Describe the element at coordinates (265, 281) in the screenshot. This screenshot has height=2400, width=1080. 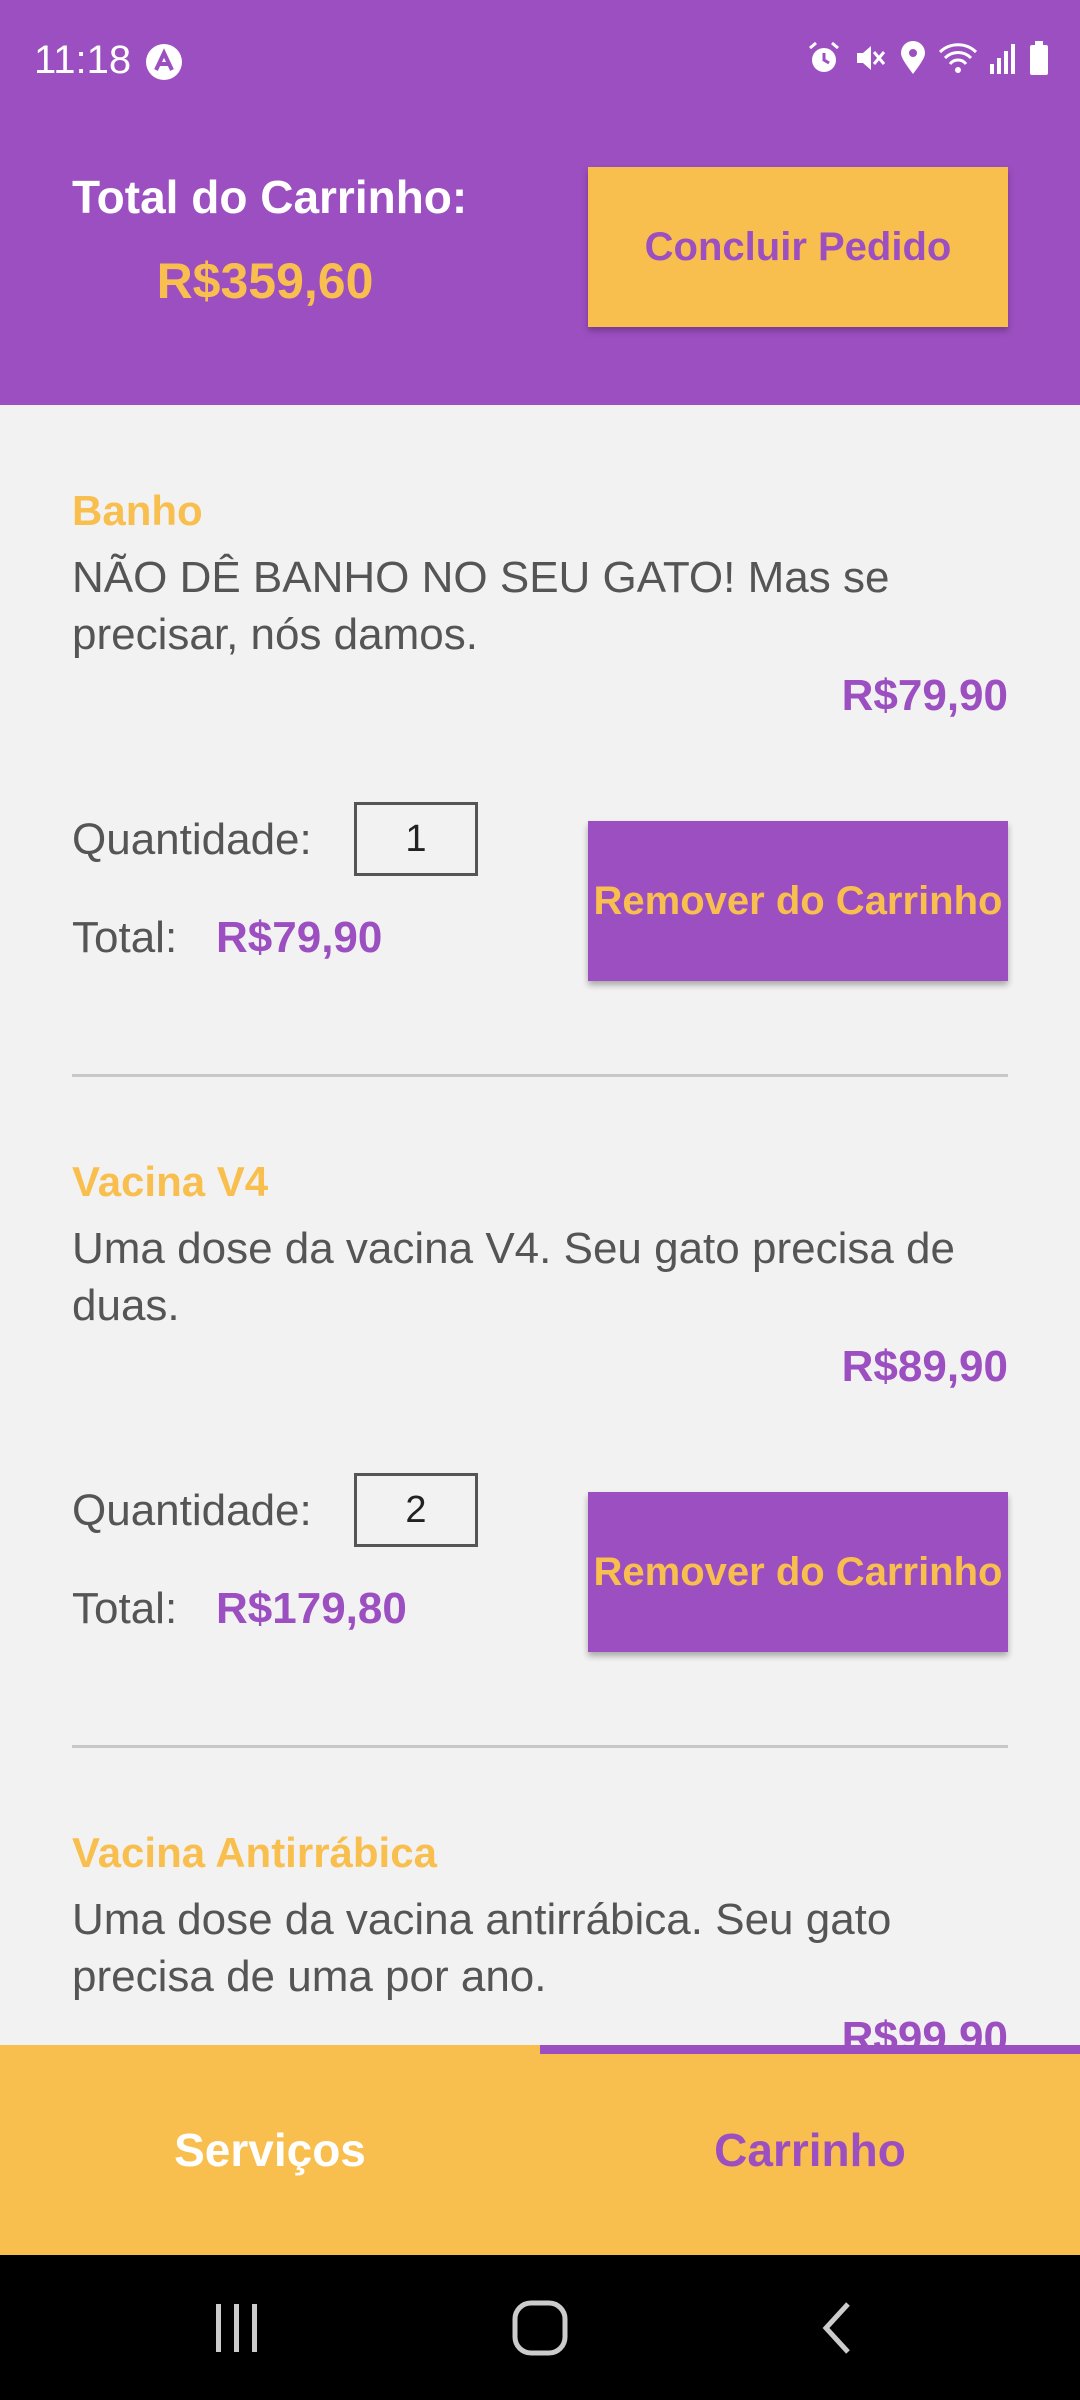
I see `cart-total-value: R$359,60` at that location.